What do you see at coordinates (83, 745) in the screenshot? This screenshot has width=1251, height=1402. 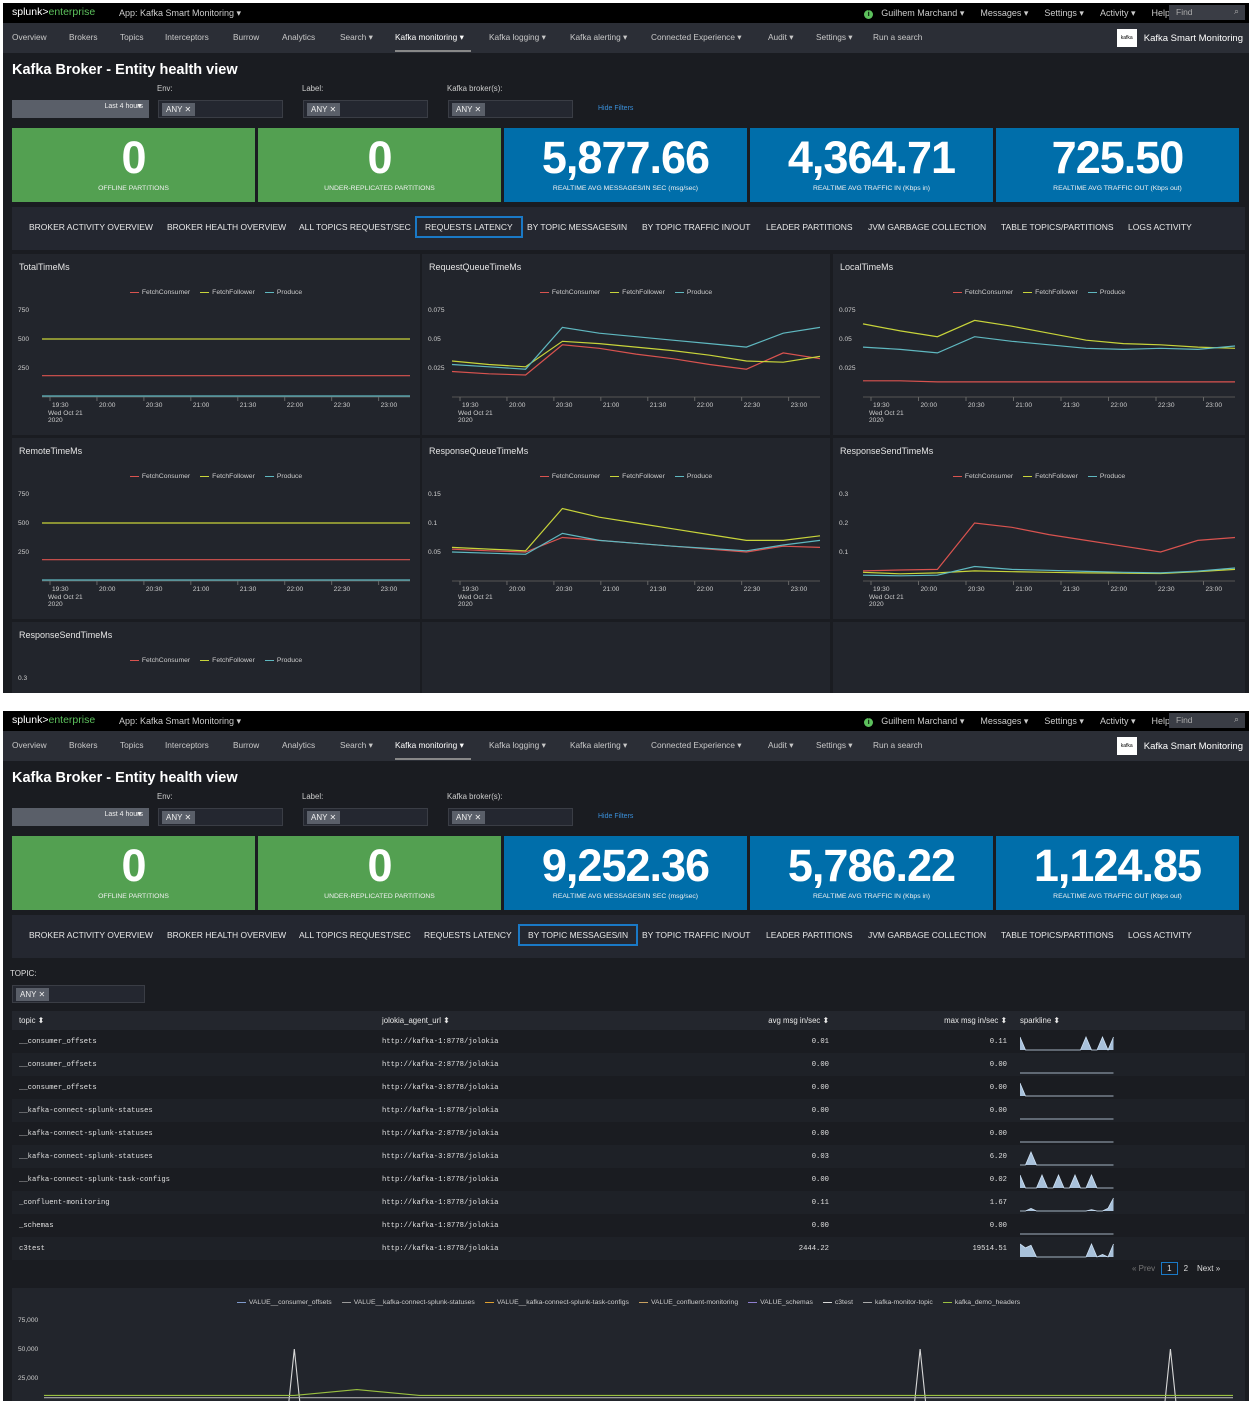 I see `nav-item-1: Brokers` at bounding box center [83, 745].